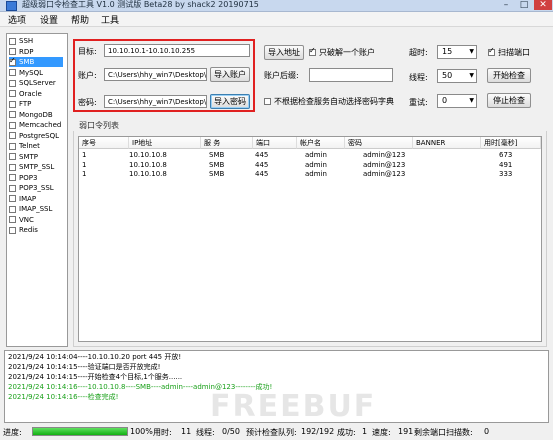 The height and width of the screenshot is (440, 553). Describe the element at coordinates (20, 104) in the screenshot. I see `protocol-item: FTP` at that location.